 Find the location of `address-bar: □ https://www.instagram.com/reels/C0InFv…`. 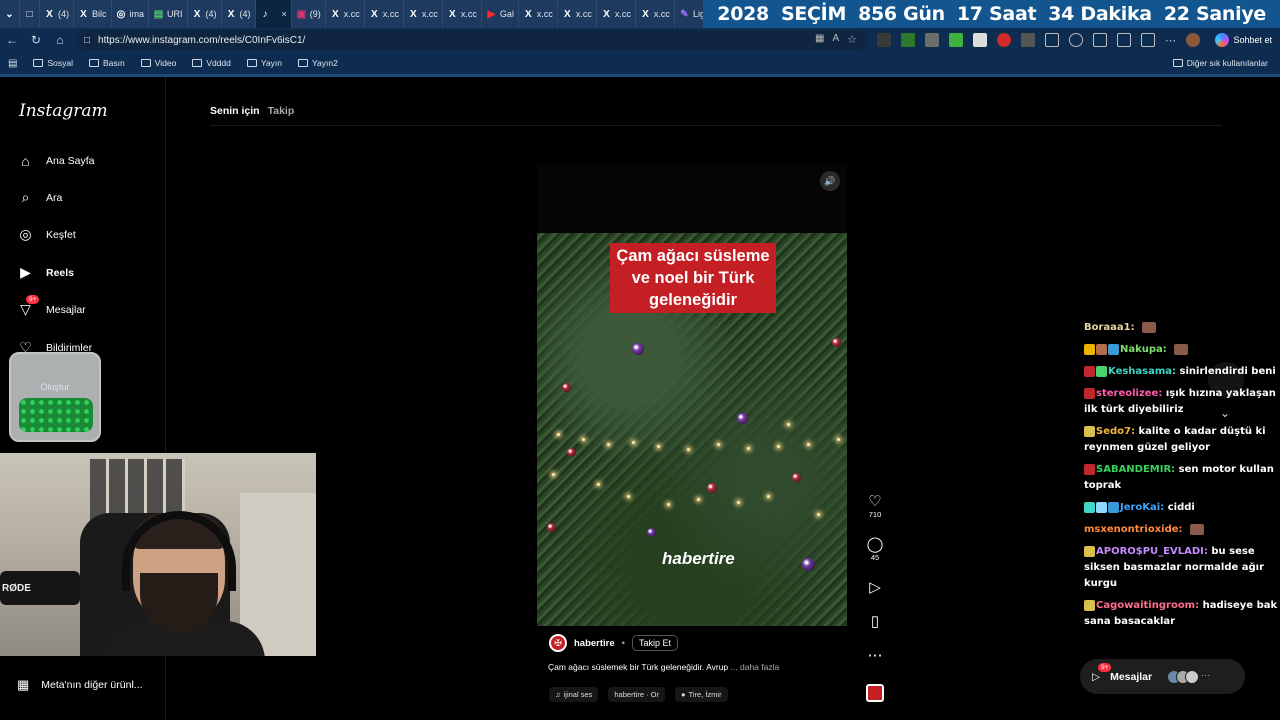

address-bar: □ https://www.instagram.com/reels/C0InFv… is located at coordinates (471, 40).